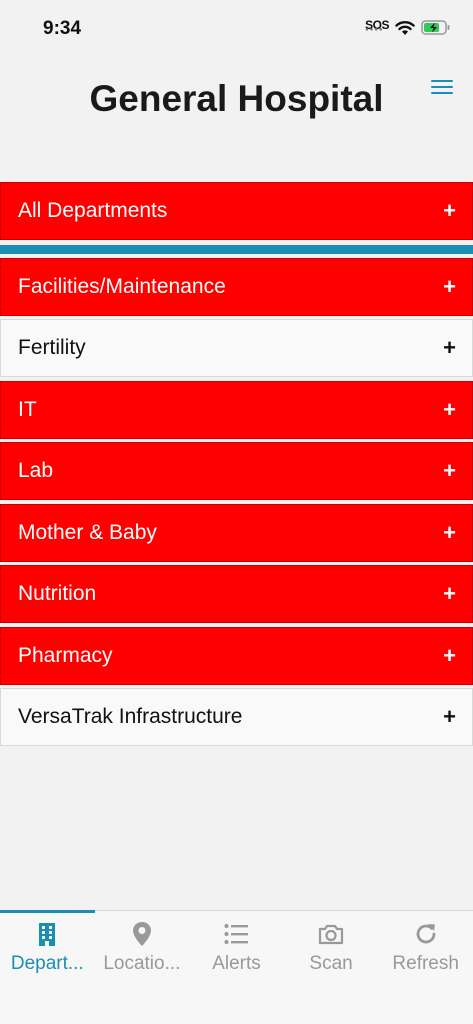  Describe the element at coordinates (236, 533) in the screenshot. I see `department-row-mother-baby: Mother & Baby +` at that location.